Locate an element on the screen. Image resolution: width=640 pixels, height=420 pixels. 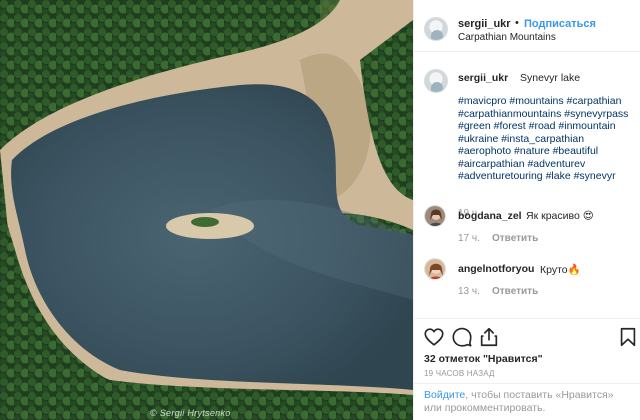
hashtag-line: #carpathianmountains #synevyrpass is located at coordinates (546, 114).